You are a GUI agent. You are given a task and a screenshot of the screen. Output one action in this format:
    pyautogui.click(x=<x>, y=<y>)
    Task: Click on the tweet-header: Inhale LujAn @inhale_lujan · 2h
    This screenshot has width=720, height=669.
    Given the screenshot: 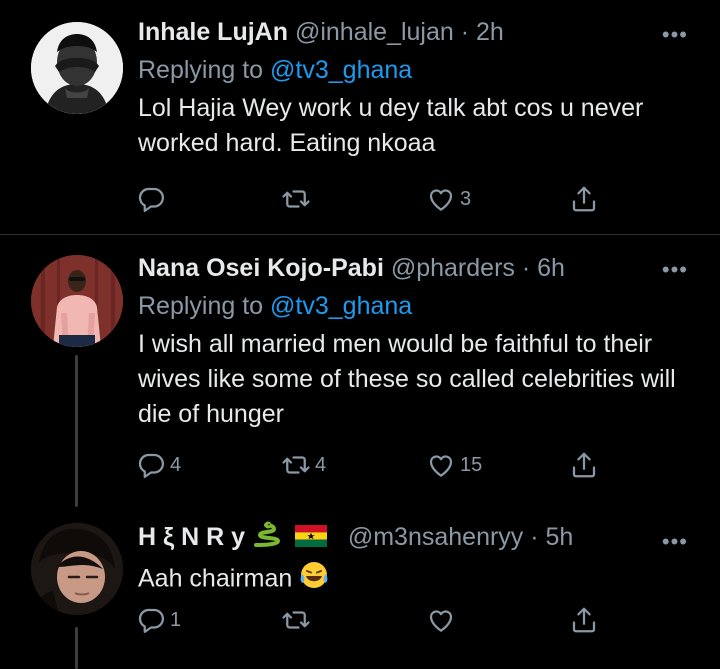 What is the action you would take?
    pyautogui.click(x=419, y=32)
    